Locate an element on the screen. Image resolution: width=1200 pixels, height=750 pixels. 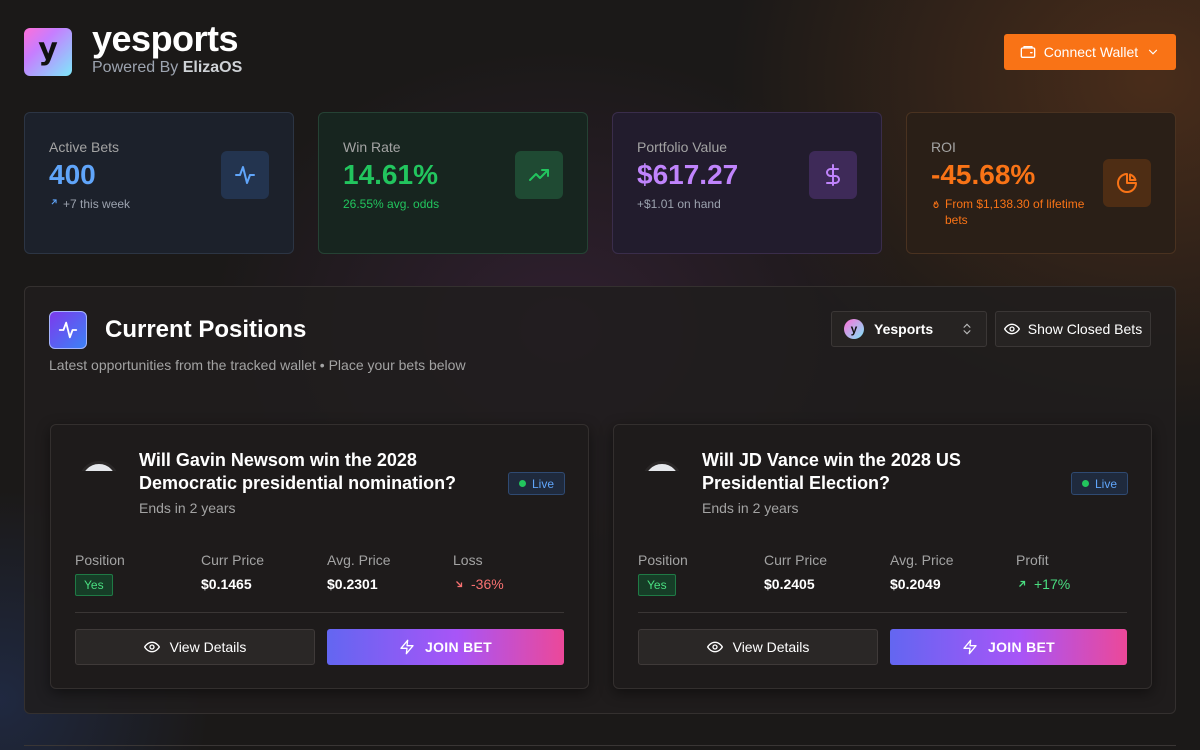
pl-header: Profit is located at coordinates (1032, 560).